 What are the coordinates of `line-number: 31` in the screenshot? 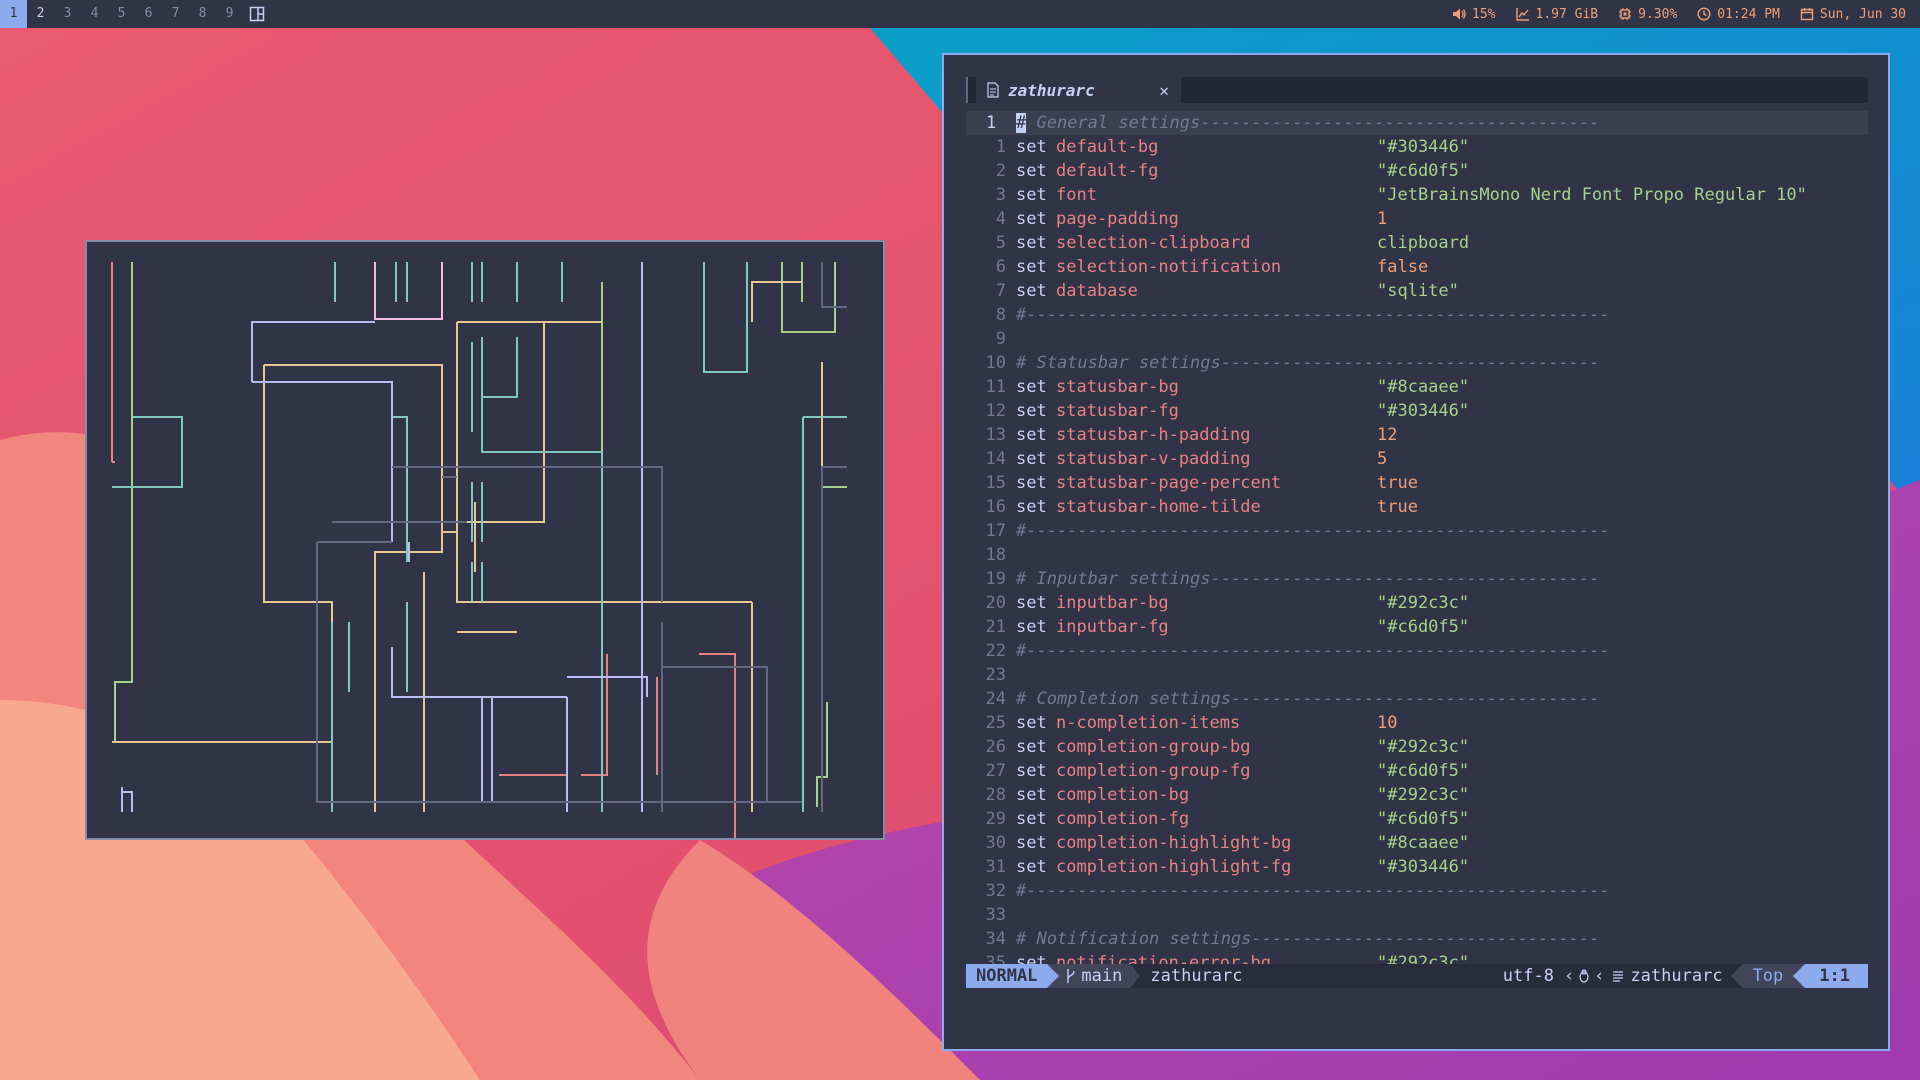 It's located at (995, 867).